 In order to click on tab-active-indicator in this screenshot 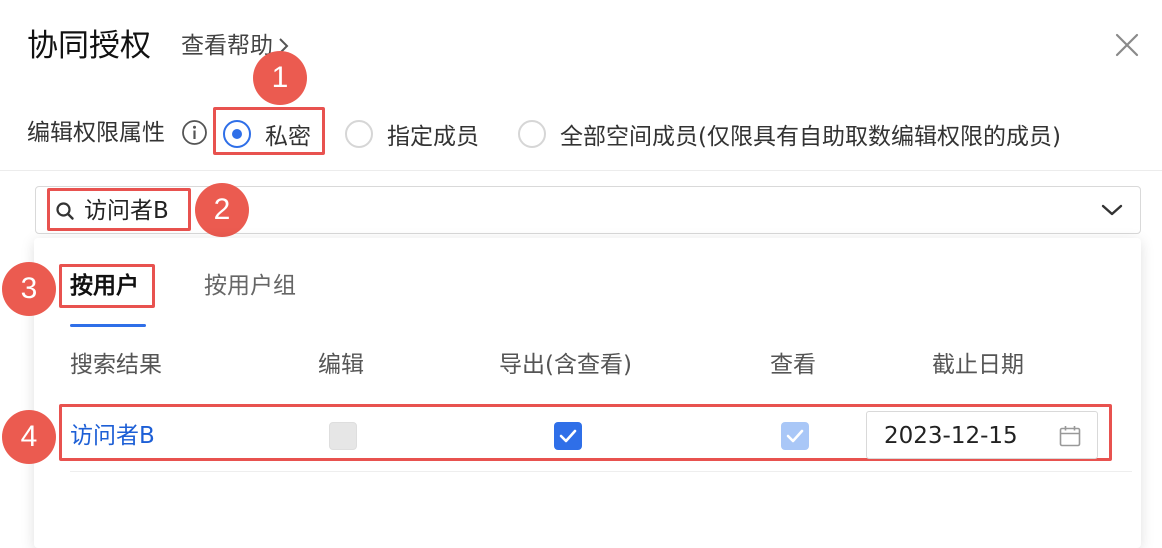, I will do `click(108, 325)`.